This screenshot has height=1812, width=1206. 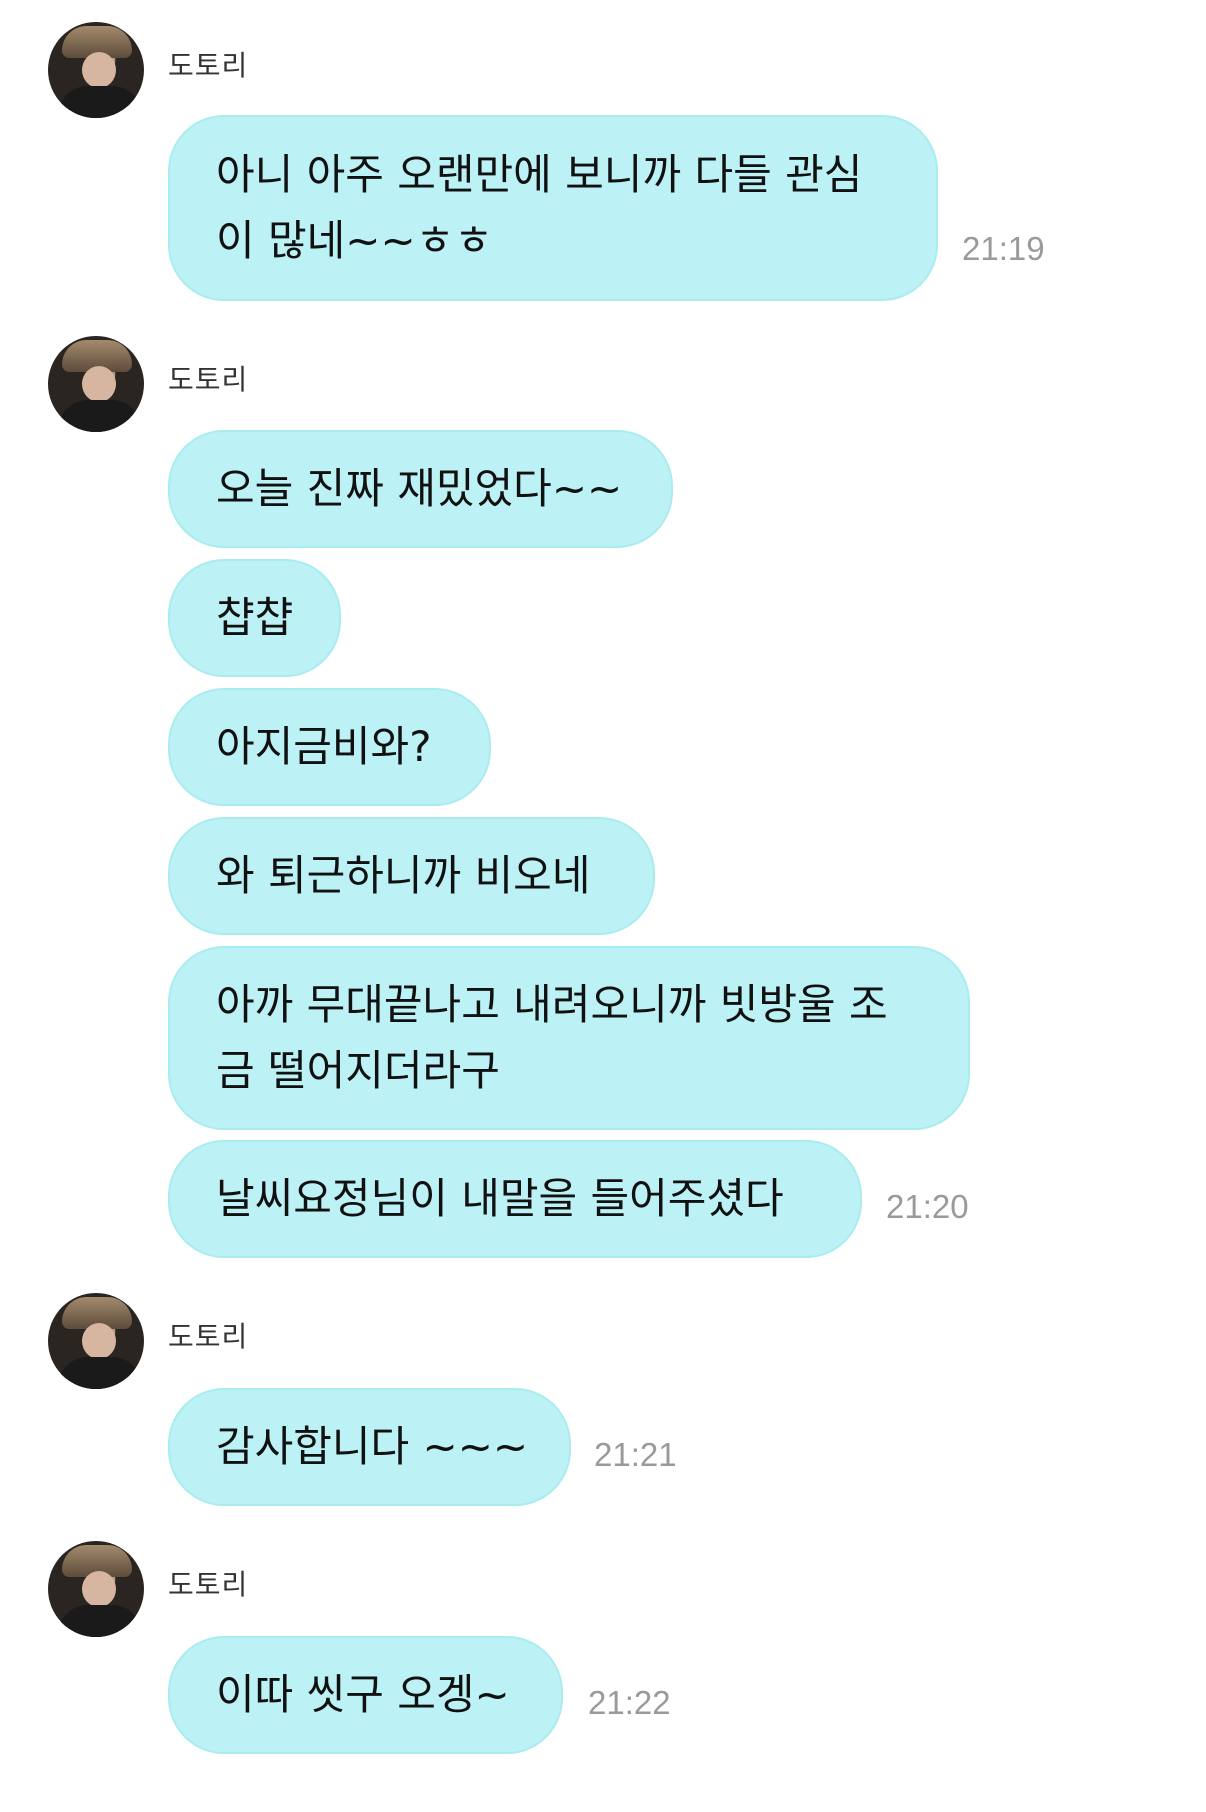 What do you see at coordinates (629, 1702) in the screenshot?
I see `message-time: 21:22` at bounding box center [629, 1702].